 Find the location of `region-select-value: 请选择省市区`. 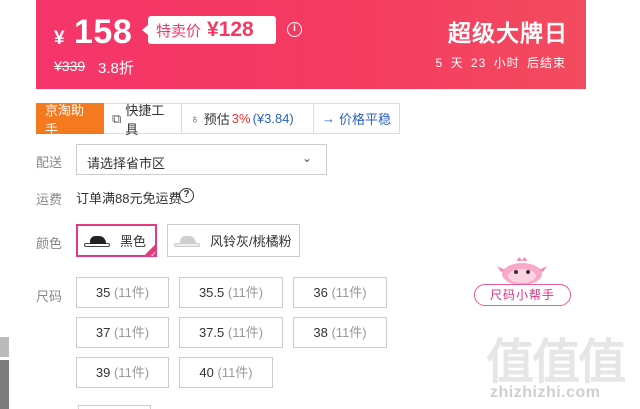

region-select-value: 请选择省市区 is located at coordinates (126, 163).